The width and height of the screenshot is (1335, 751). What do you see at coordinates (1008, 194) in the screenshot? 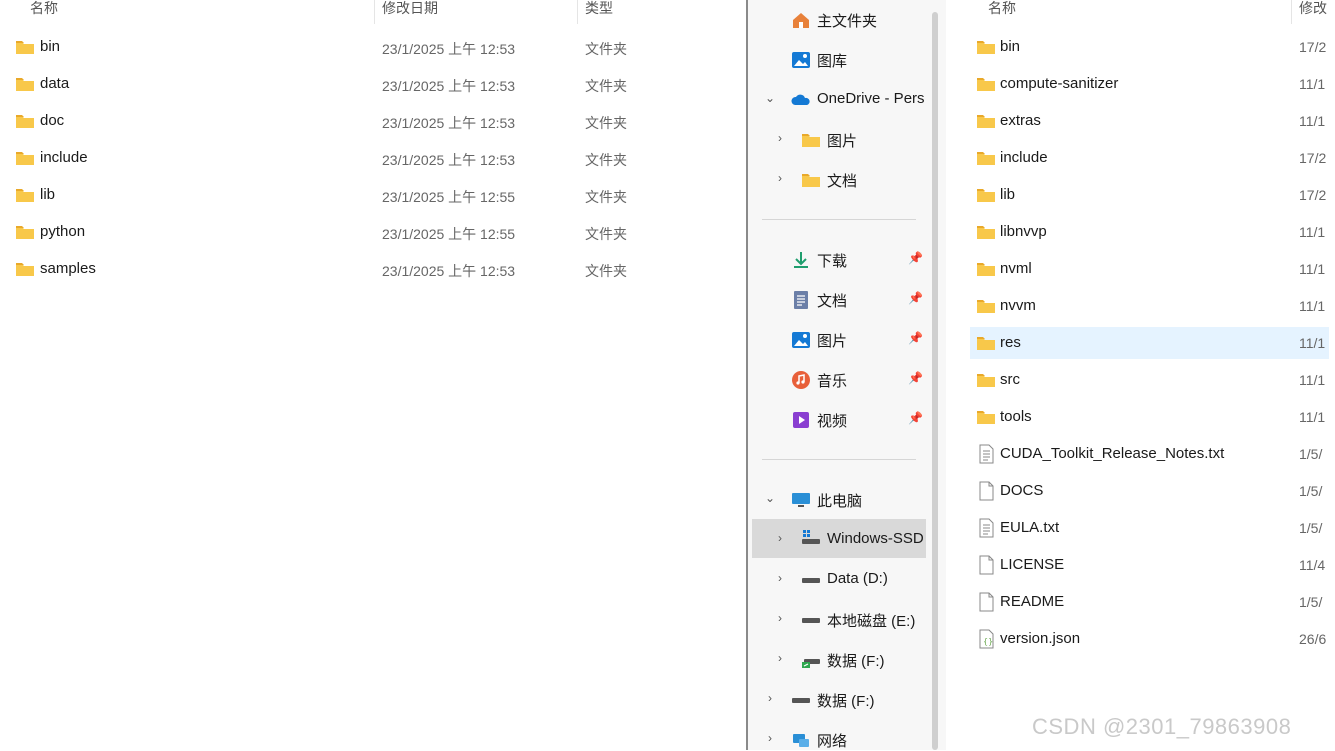
I see `file-name: lib` at bounding box center [1008, 194].